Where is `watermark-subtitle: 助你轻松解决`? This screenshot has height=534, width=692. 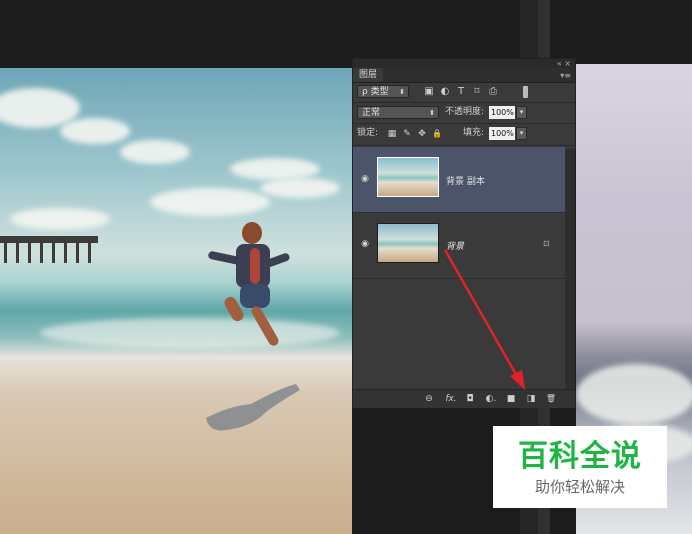 watermark-subtitle: 助你轻松解决 is located at coordinates (579, 487).